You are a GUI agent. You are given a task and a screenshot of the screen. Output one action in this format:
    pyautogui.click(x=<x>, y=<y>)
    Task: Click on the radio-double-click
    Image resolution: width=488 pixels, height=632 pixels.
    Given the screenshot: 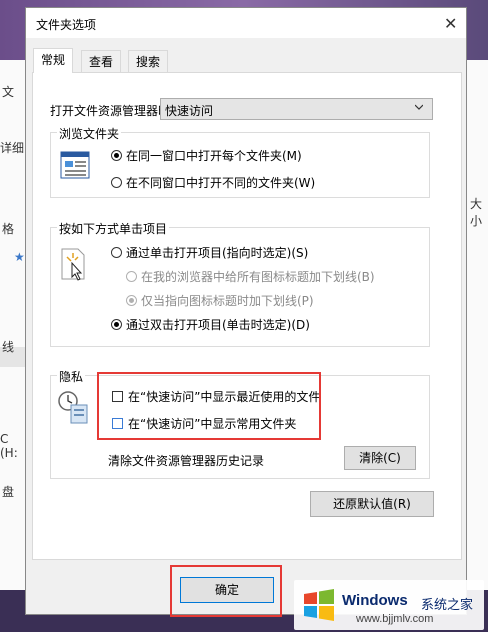 What is the action you would take?
    pyautogui.click(x=116, y=324)
    